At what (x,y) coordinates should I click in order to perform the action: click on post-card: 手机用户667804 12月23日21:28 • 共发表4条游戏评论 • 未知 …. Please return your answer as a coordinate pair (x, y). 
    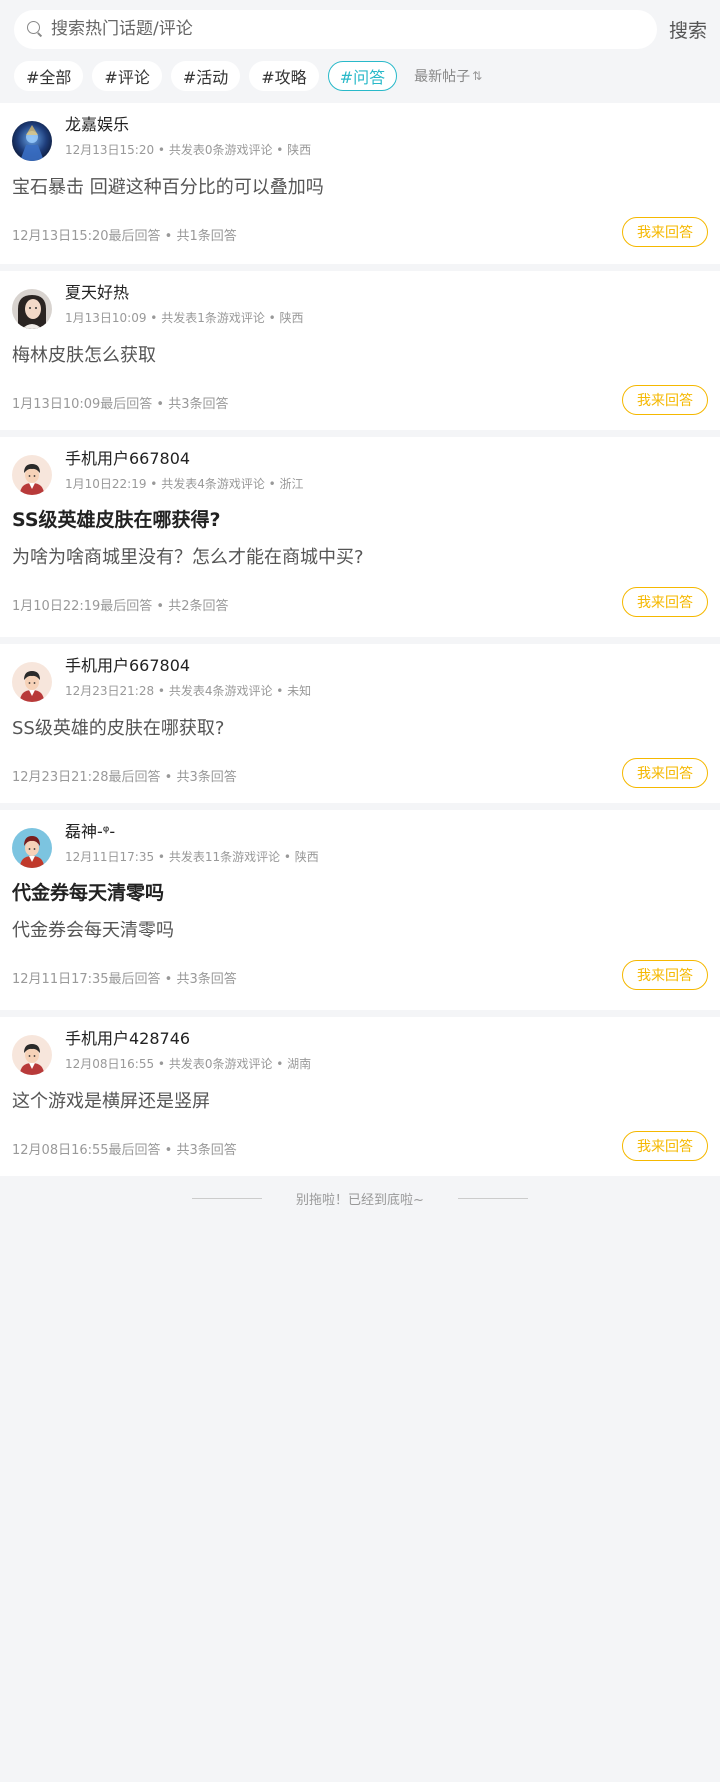
    Looking at the image, I should click on (360, 723).